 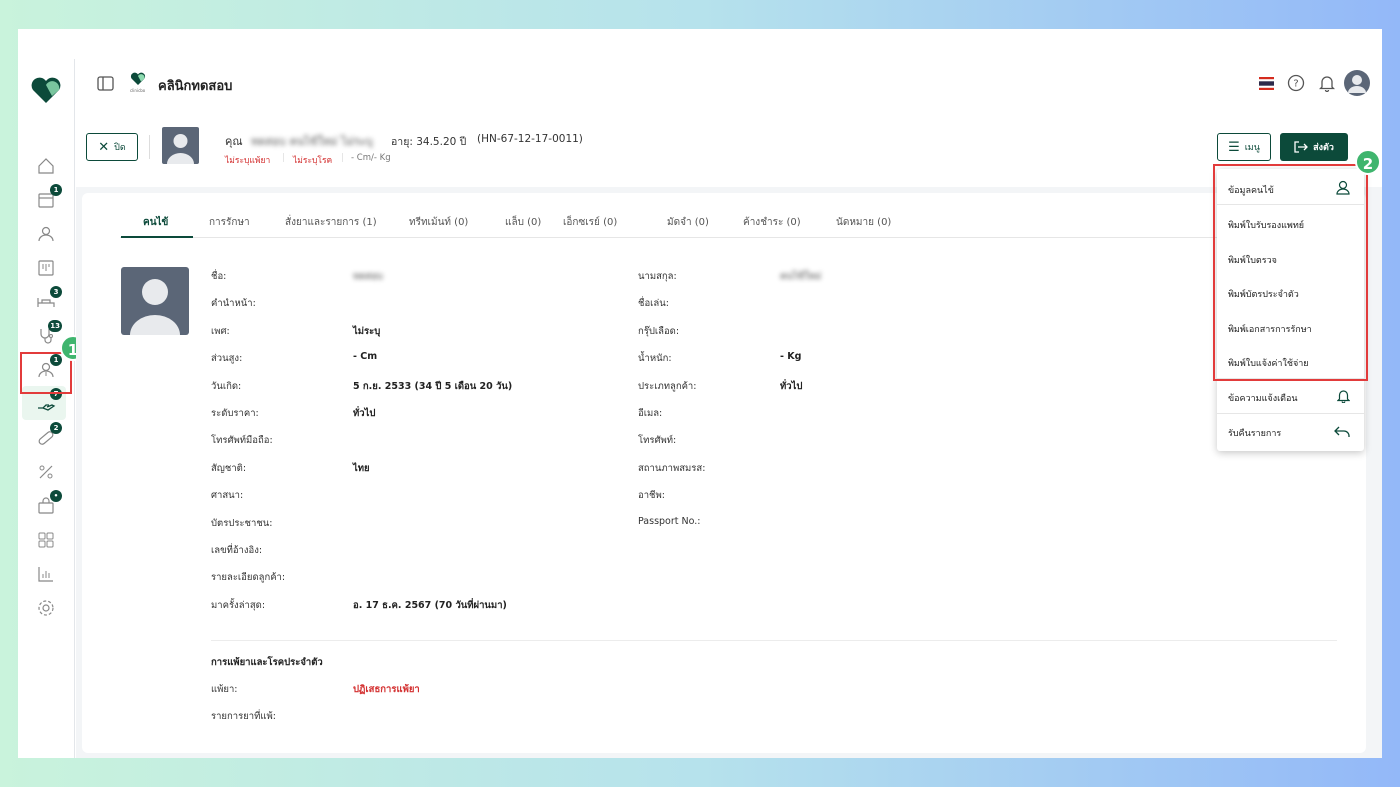 What do you see at coordinates (657, 276) in the screenshot?
I see `detail-label: นามสกุล:` at bounding box center [657, 276].